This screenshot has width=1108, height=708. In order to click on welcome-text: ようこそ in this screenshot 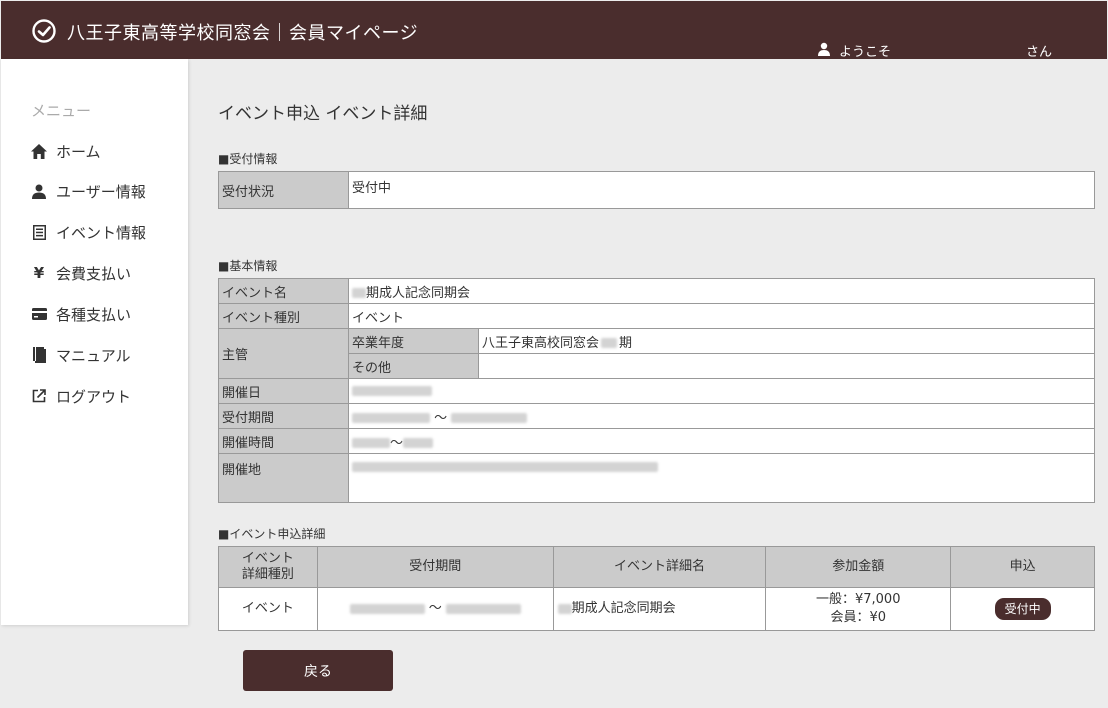, I will do `click(865, 52)`.